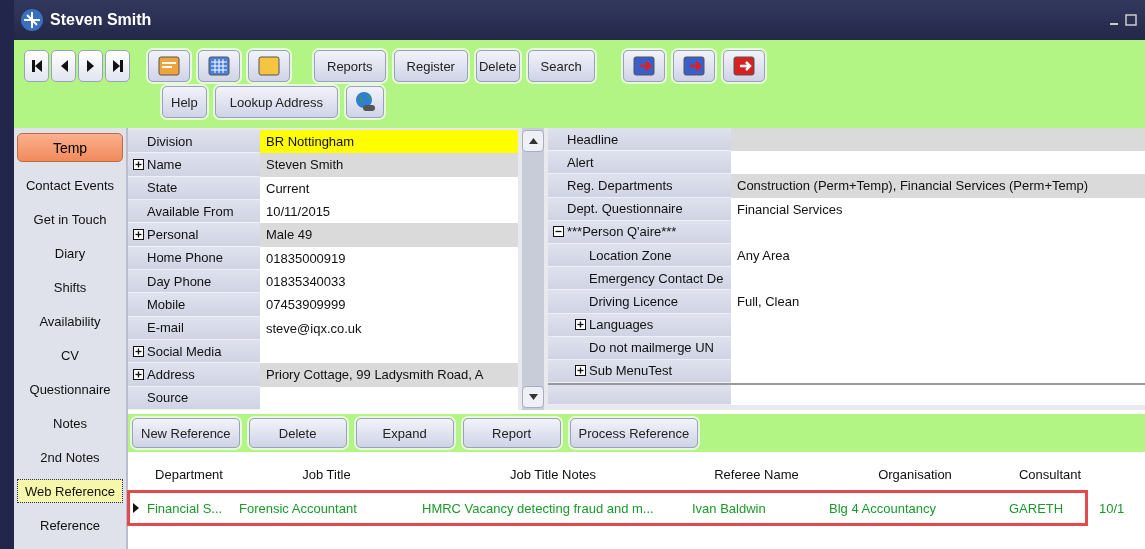 This screenshot has height=549, width=1145. I want to click on field-value: Male 49, so click(389, 235).